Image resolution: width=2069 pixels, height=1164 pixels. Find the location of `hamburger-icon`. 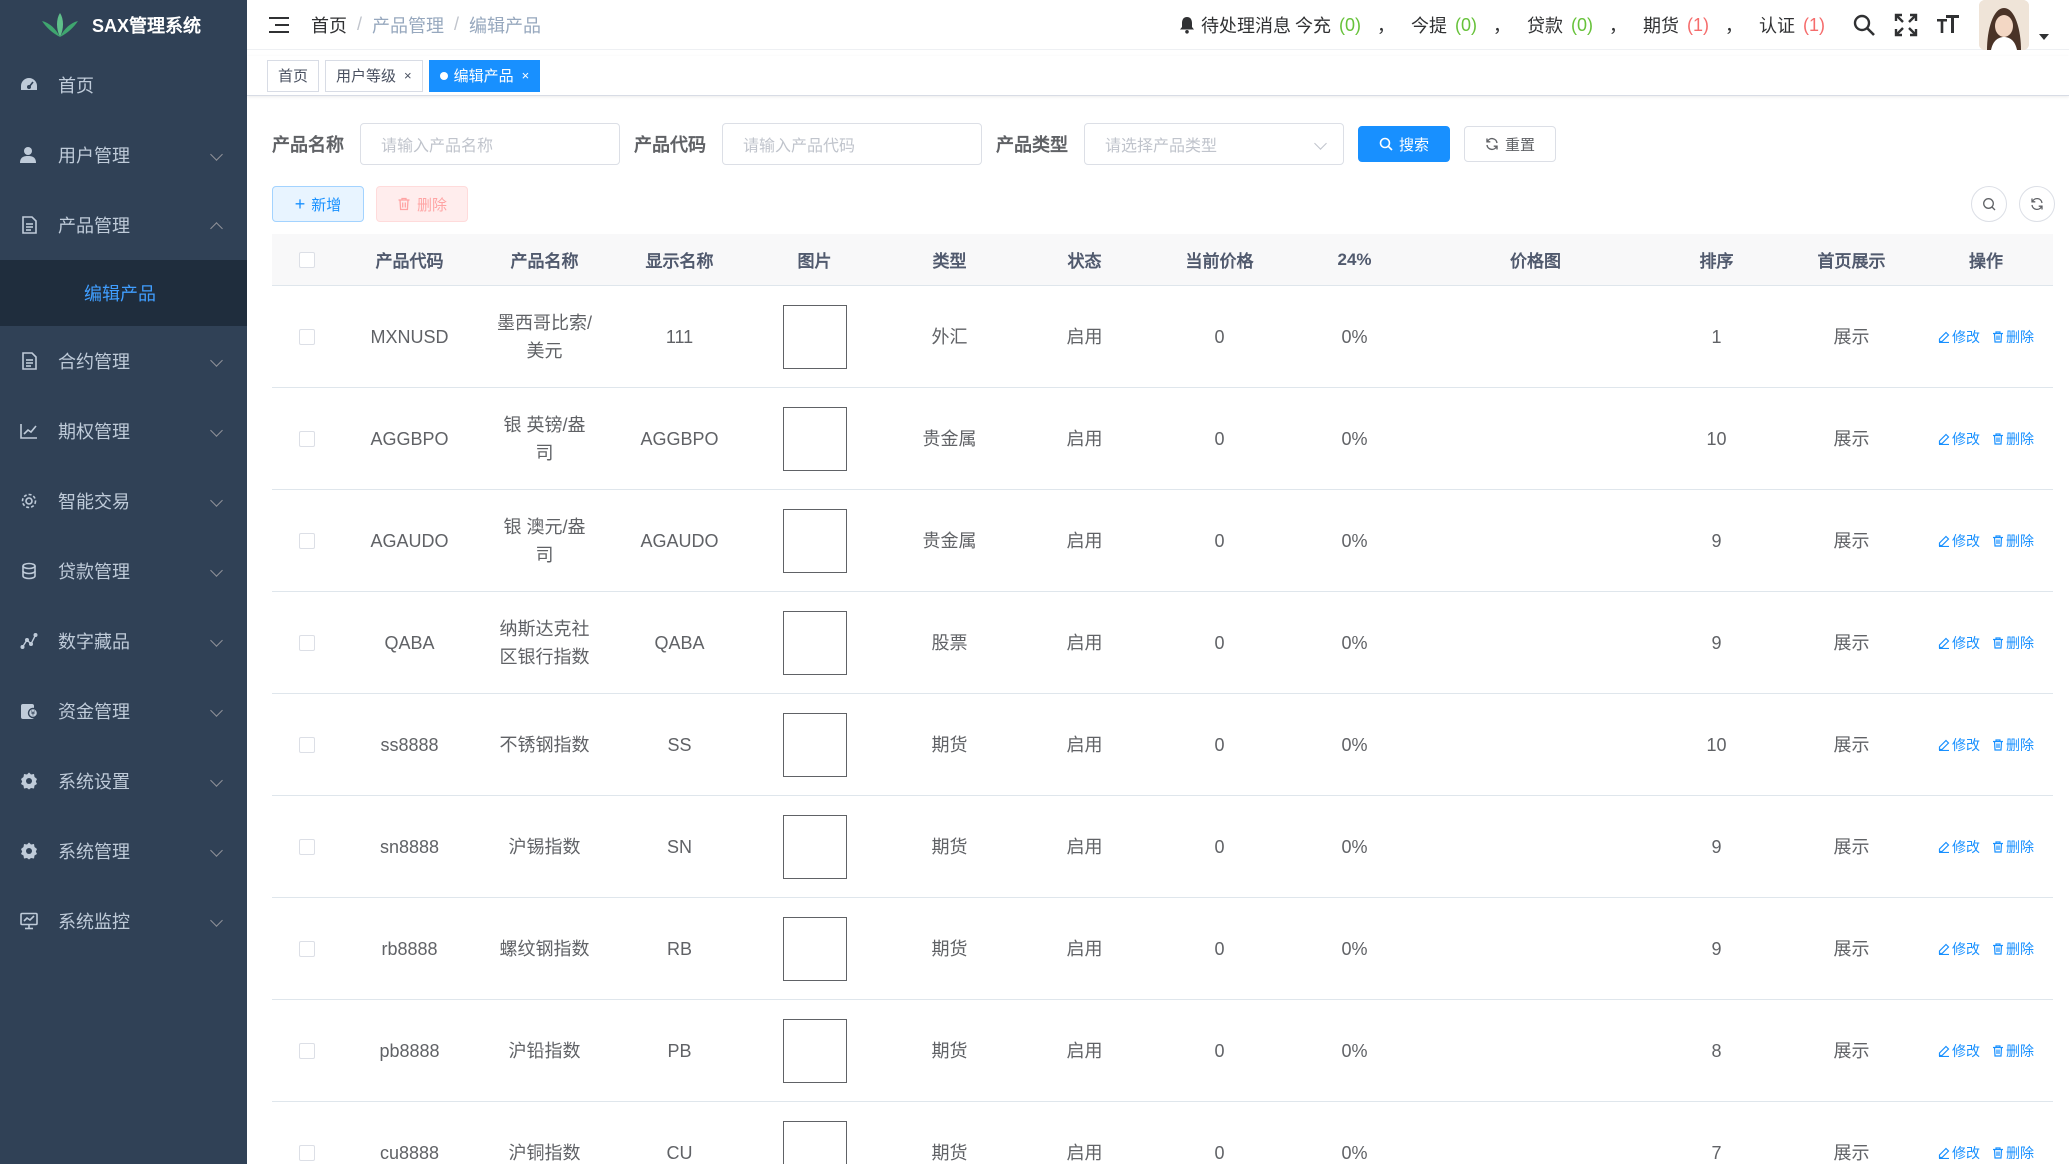

hamburger-icon is located at coordinates (280, 25).